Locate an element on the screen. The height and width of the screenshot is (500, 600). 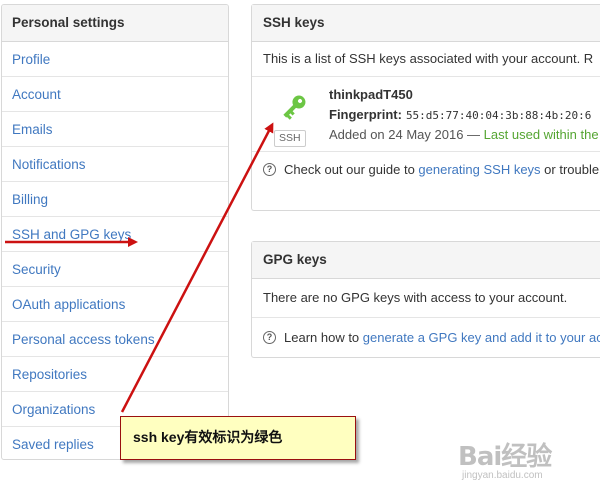
key-icon is located at coordinates (294, 107).